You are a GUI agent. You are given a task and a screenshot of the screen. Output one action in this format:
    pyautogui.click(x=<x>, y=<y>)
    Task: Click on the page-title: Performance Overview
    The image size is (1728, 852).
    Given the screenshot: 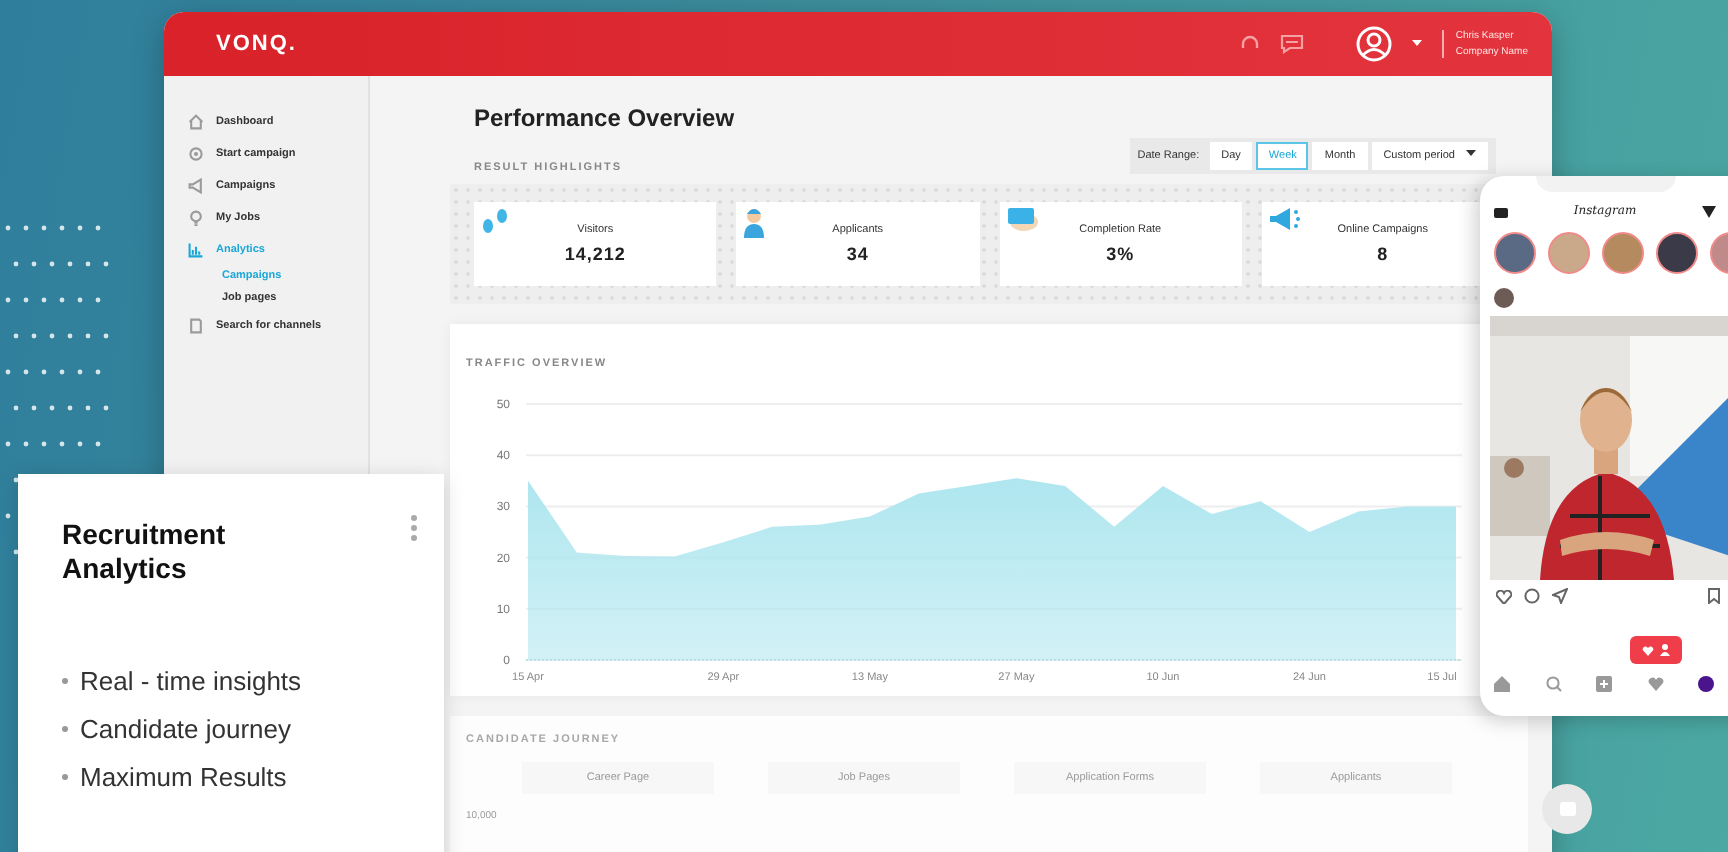 What is the action you would take?
    pyautogui.click(x=605, y=118)
    